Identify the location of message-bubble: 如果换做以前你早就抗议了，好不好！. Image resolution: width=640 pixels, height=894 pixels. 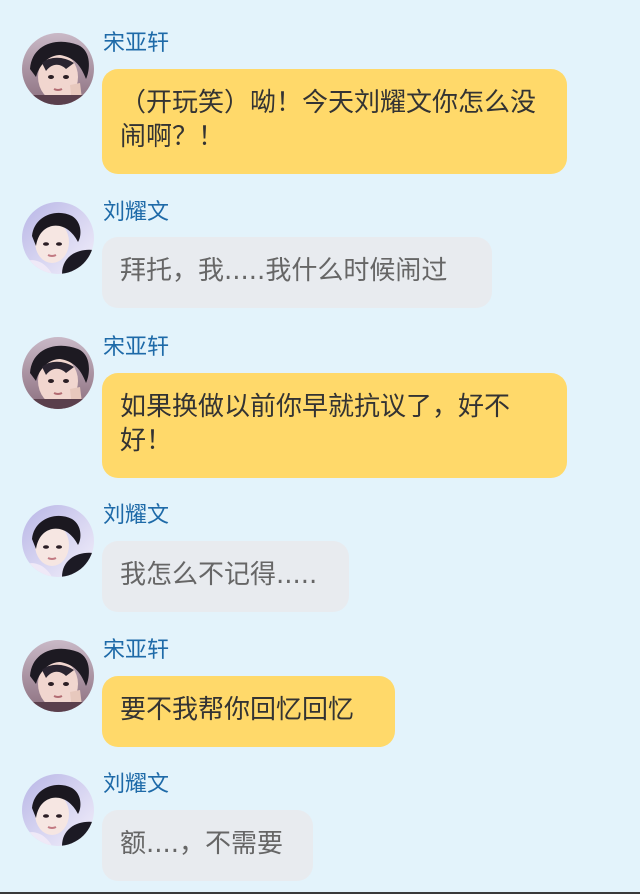
(334, 425).